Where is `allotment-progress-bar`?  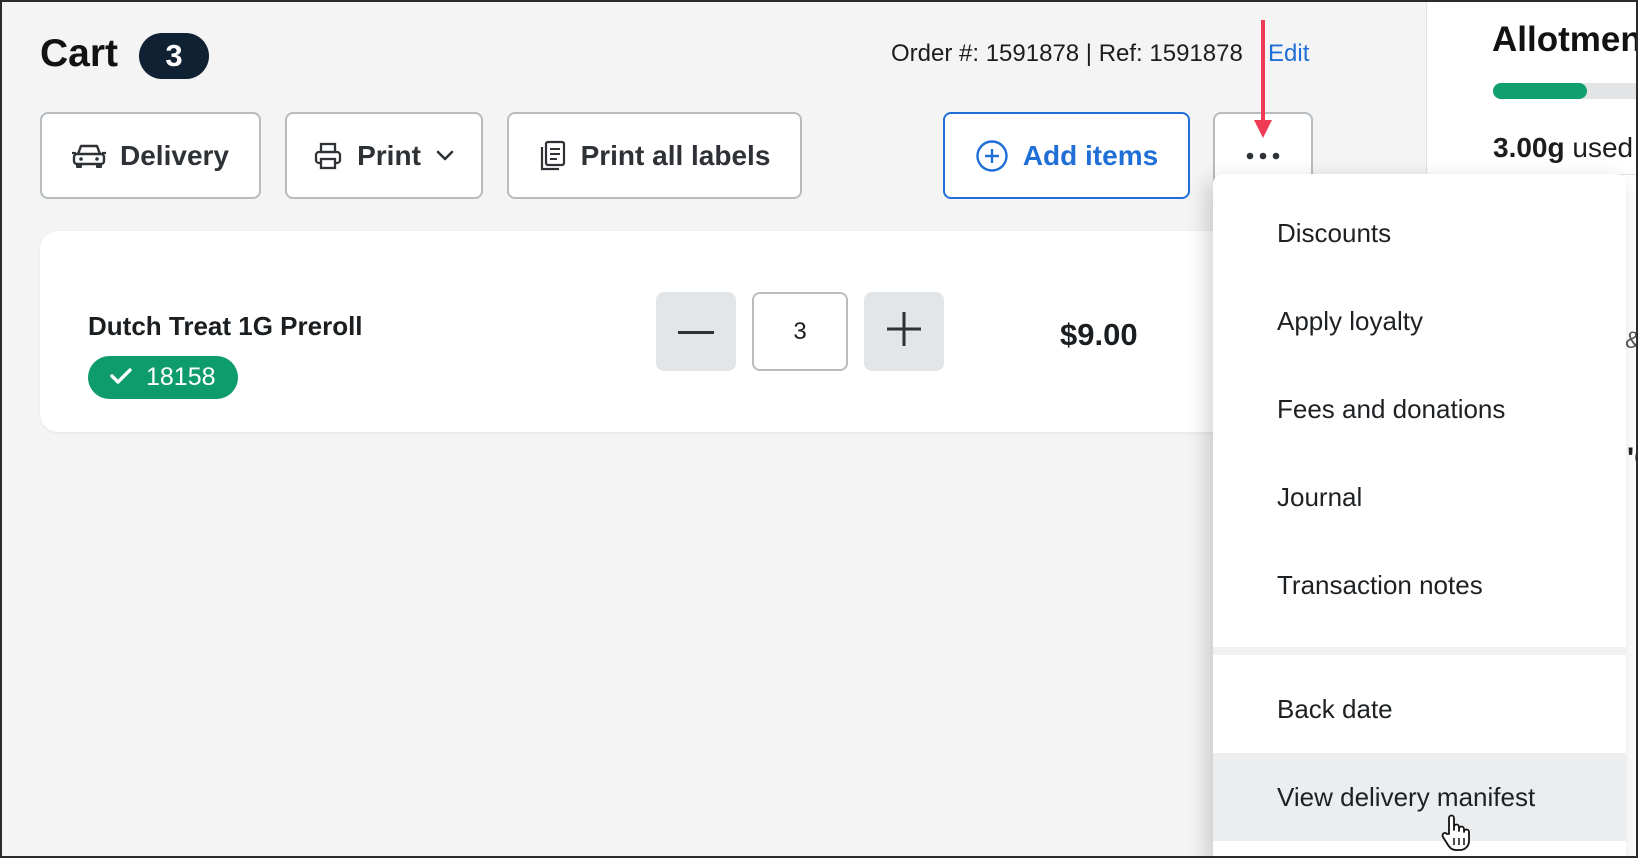 allotment-progress-bar is located at coordinates (1564, 91).